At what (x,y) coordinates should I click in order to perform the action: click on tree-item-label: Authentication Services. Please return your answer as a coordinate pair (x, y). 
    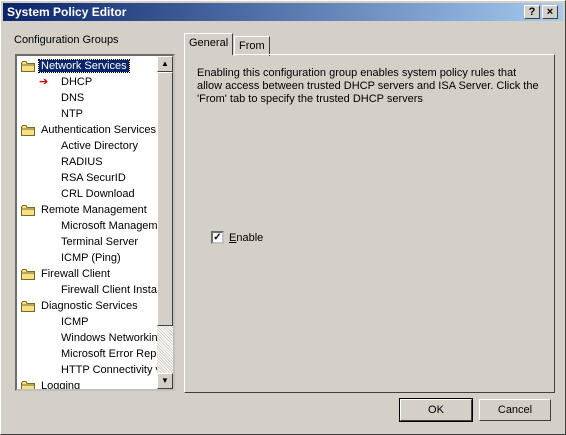
    Looking at the image, I should click on (98, 130).